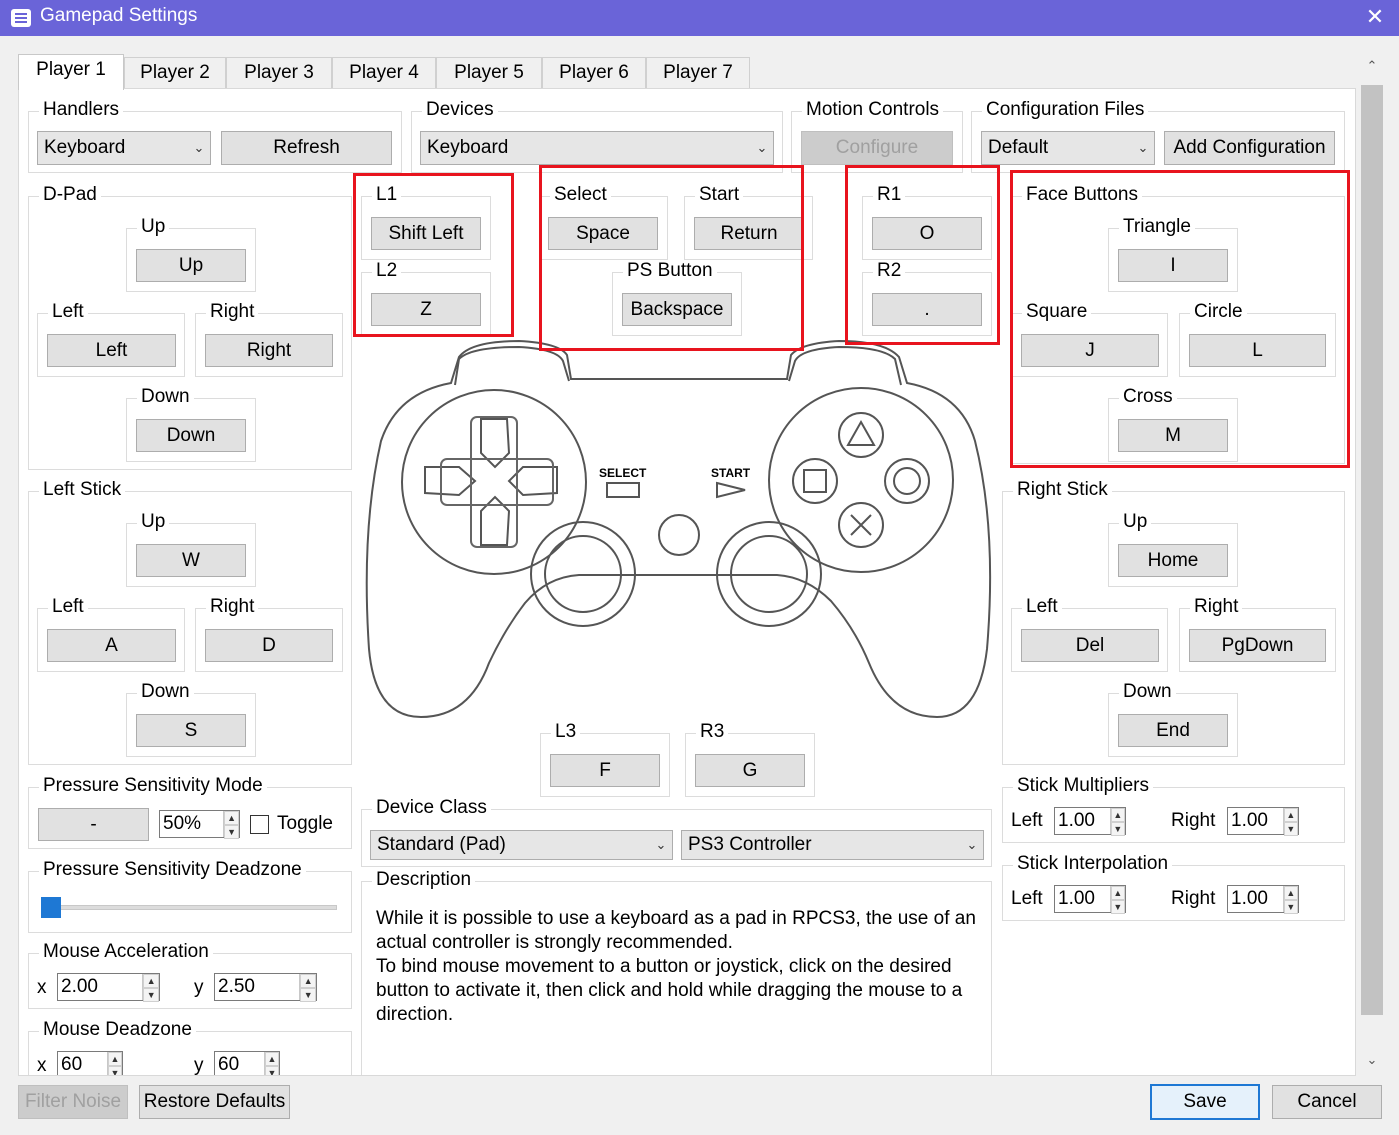  Describe the element at coordinates (1173, 265) in the screenshot. I see `triangle-button: I` at that location.